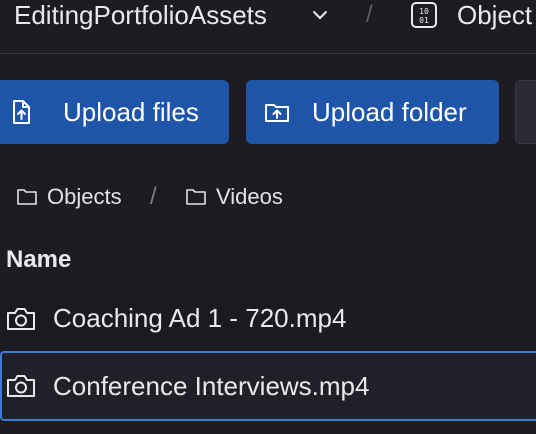 The height and width of the screenshot is (434, 536). I want to click on file-upload-icon, so click(21, 112).